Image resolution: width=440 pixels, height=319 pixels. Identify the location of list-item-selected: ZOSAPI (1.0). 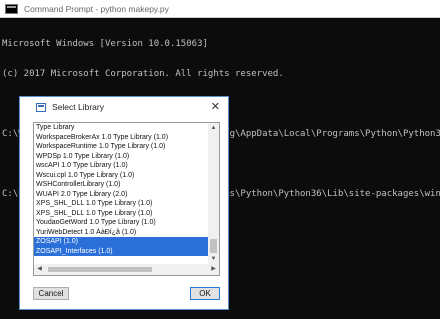
(121, 242).